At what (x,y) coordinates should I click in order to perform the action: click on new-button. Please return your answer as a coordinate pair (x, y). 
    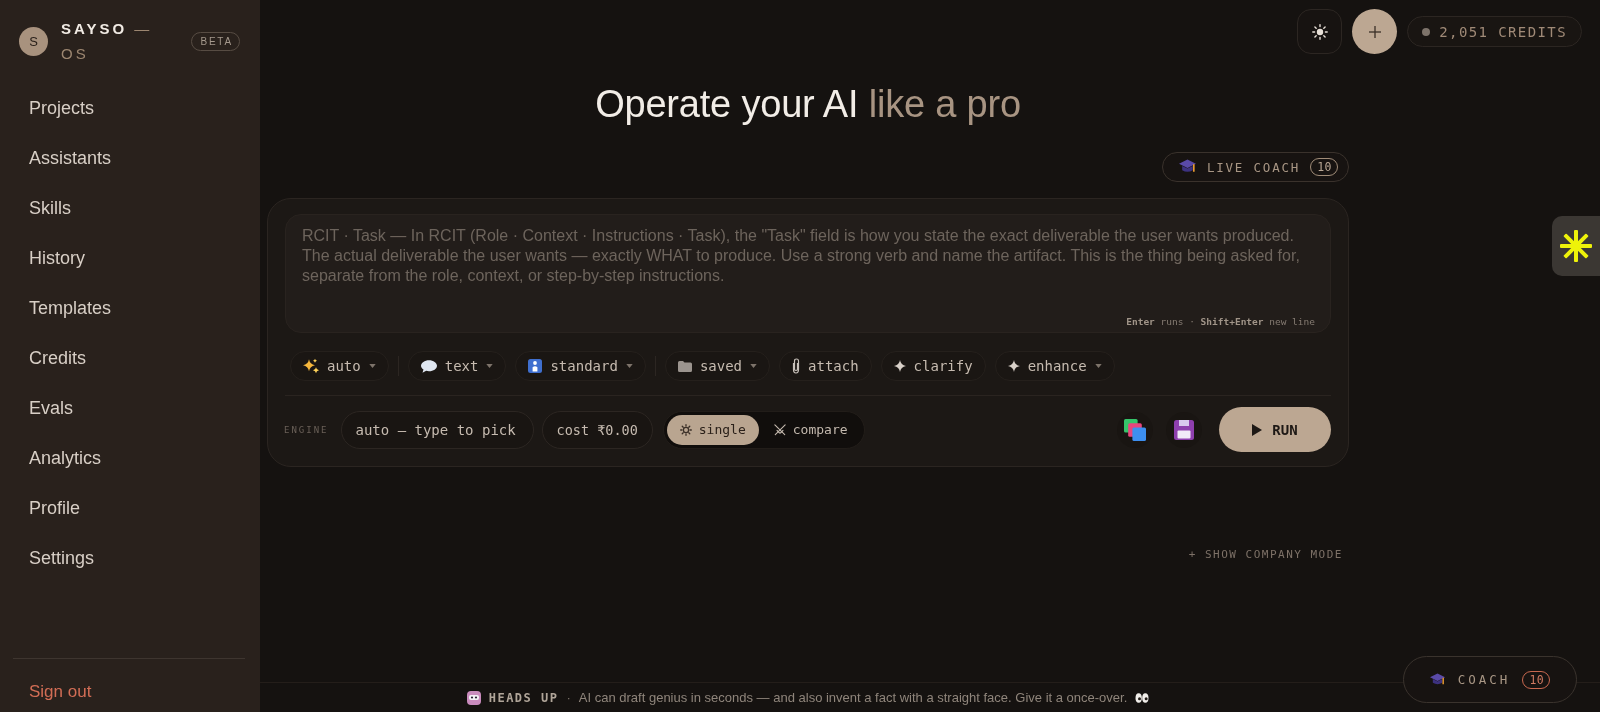
    Looking at the image, I should click on (1375, 31).